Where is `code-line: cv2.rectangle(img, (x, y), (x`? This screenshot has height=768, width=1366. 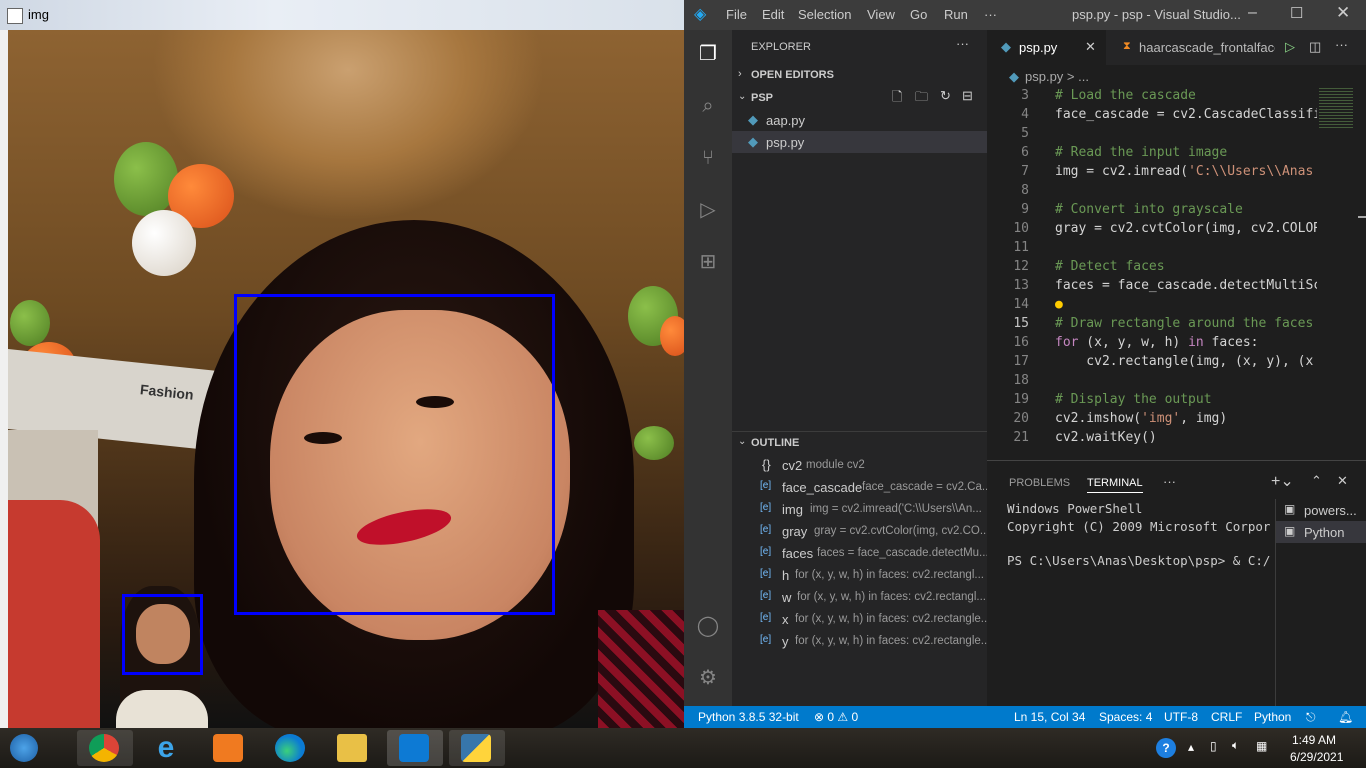
code-line: cv2.rectangle(img, (x, y), (x is located at coordinates (1184, 361).